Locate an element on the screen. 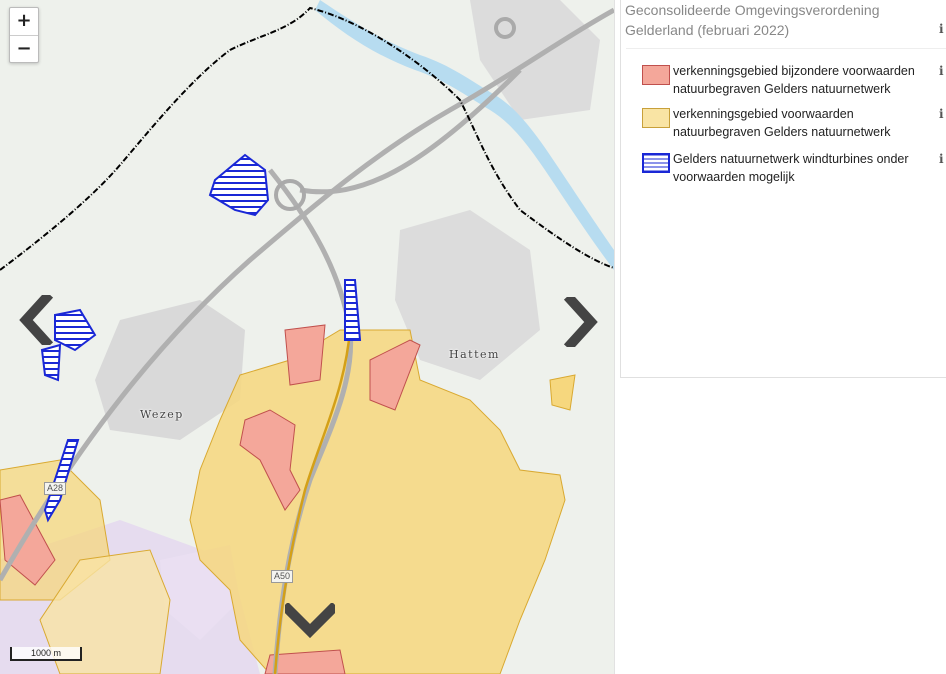 The width and height of the screenshot is (946, 674). place-label-wezep: Wezep is located at coordinates (162, 414).